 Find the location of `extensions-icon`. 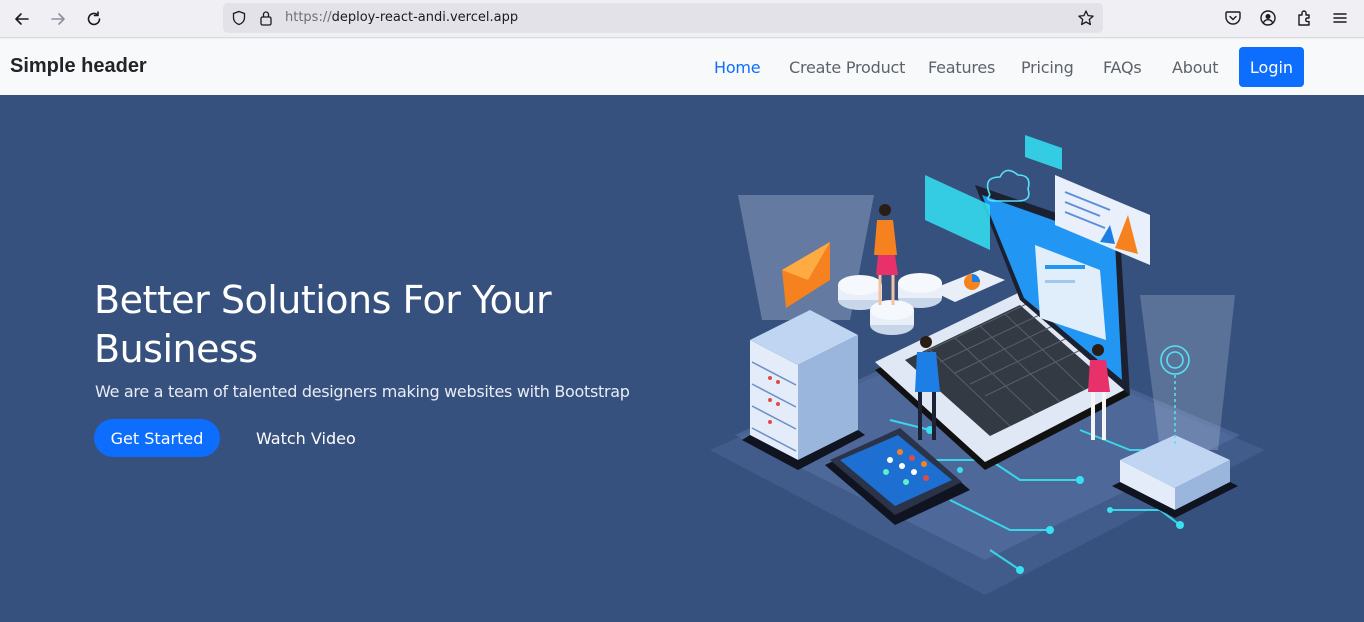

extensions-icon is located at coordinates (1304, 18).